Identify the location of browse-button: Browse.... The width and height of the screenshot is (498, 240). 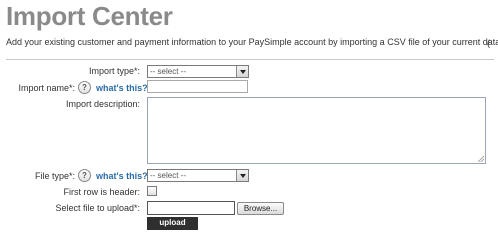
(260, 208).